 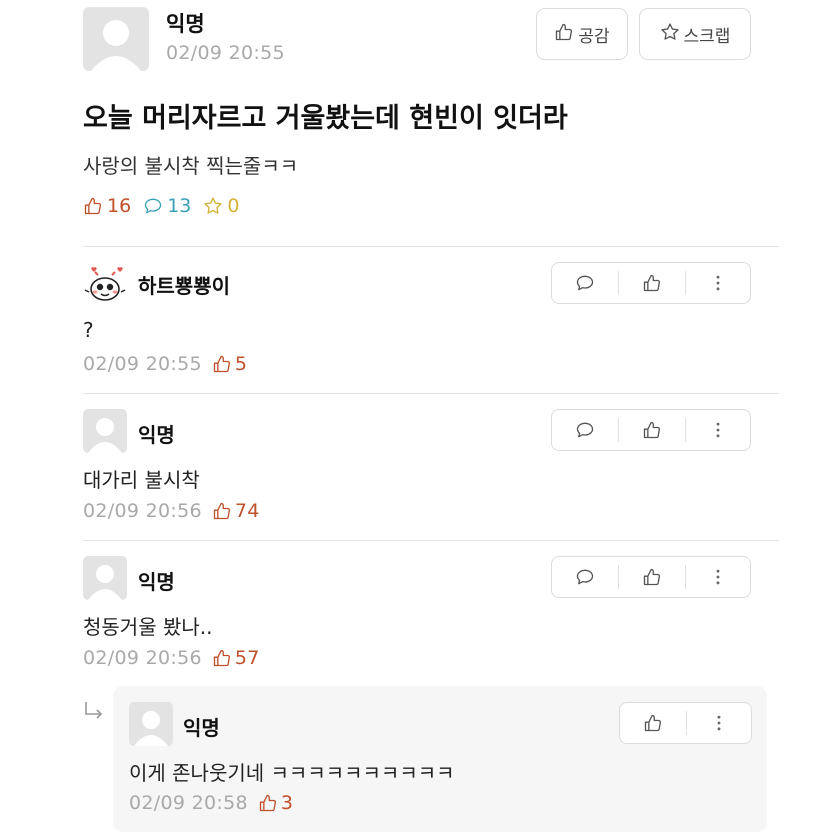 I want to click on comment-like-count: 5, so click(x=229, y=364).